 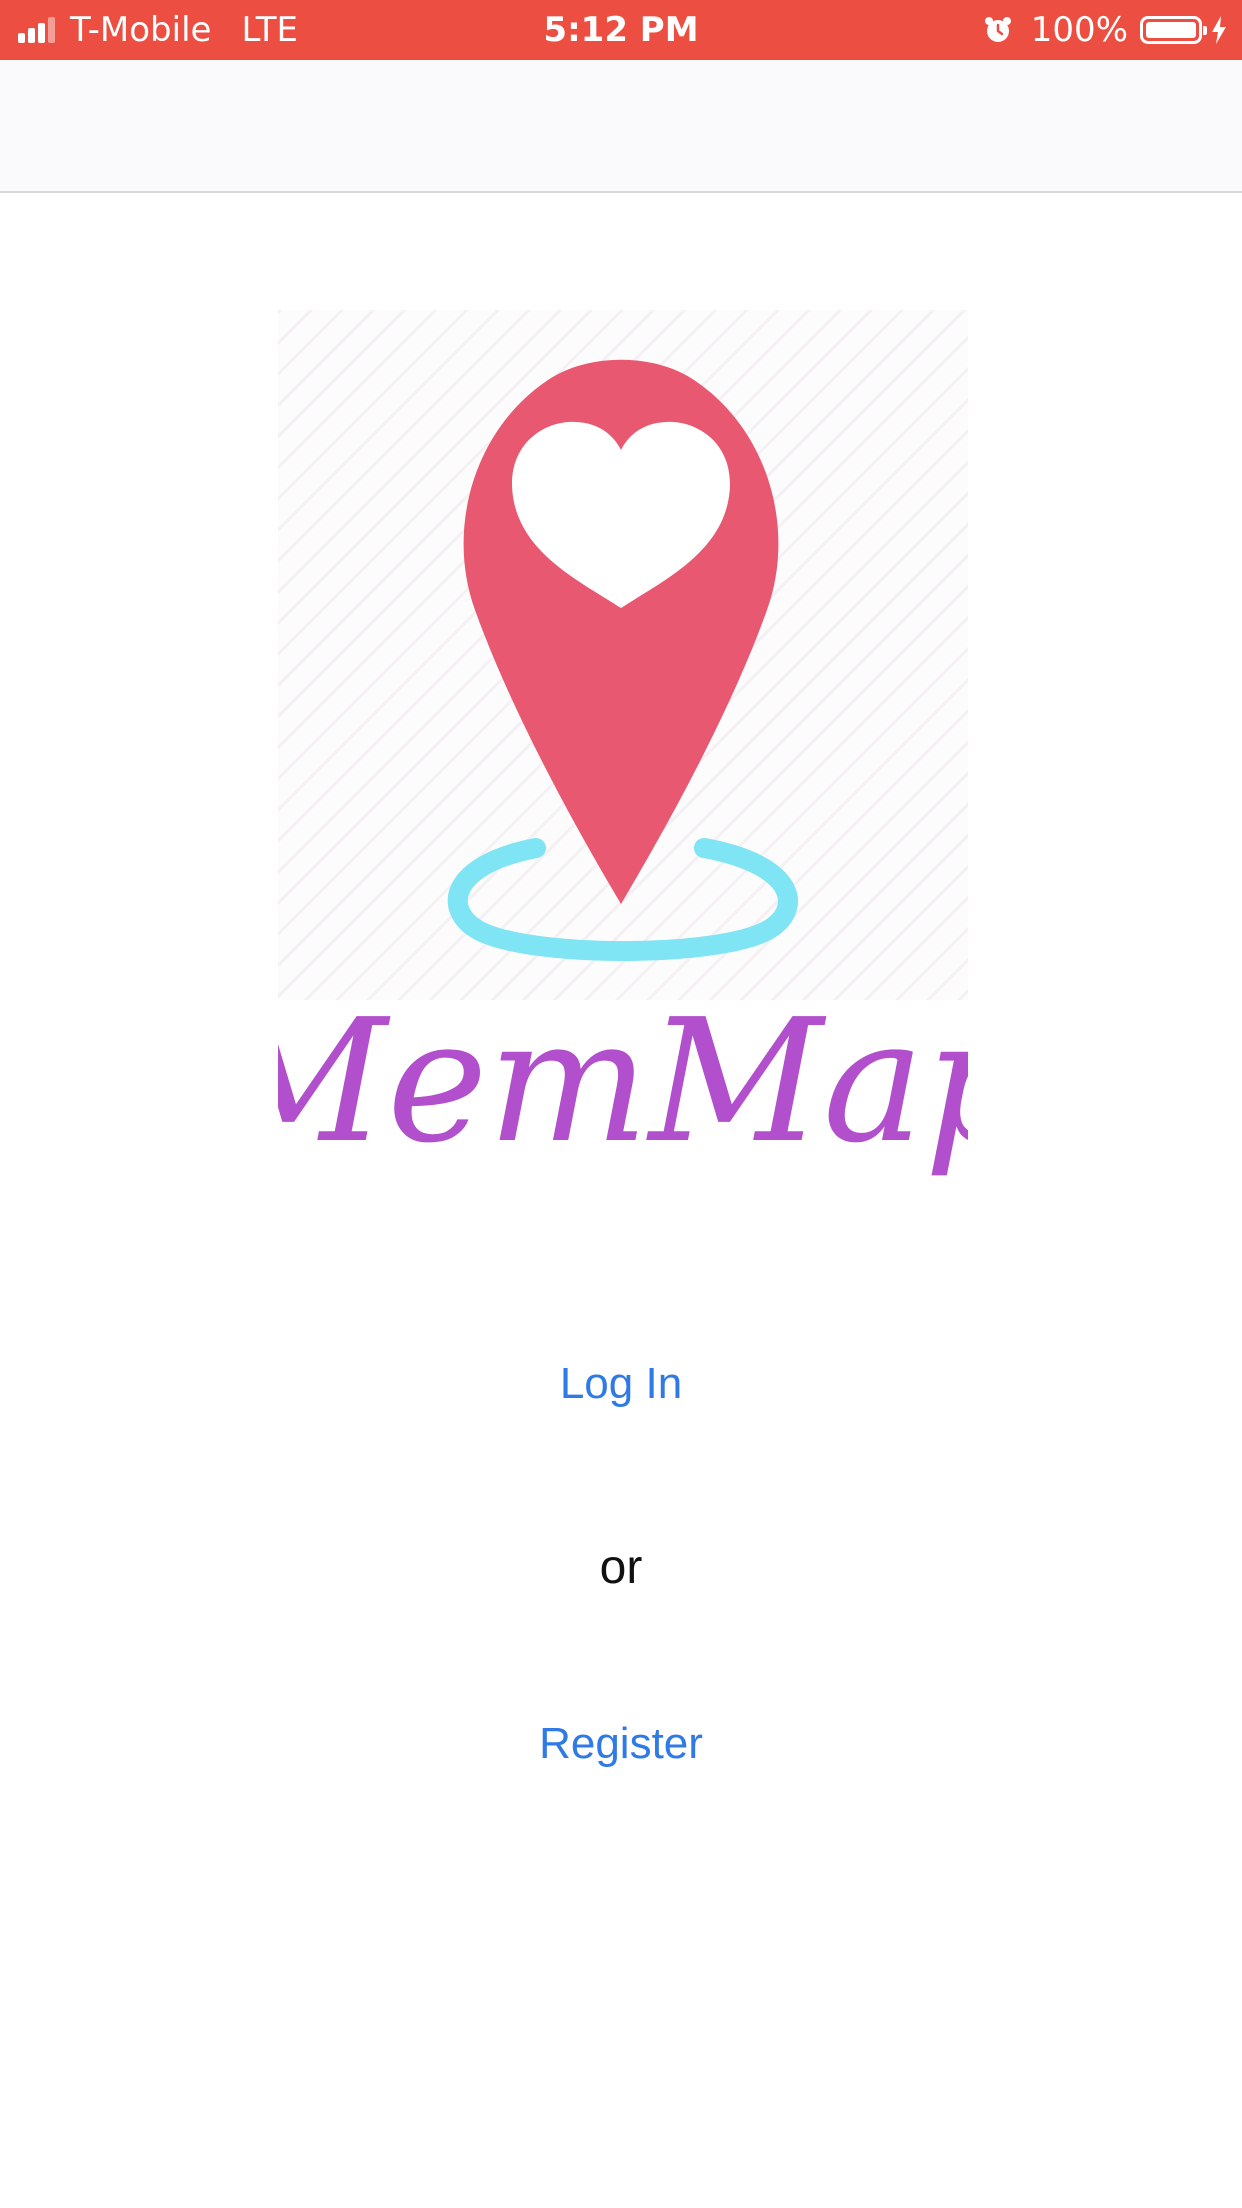 I want to click on status-right: 100%, so click(x=1105, y=30).